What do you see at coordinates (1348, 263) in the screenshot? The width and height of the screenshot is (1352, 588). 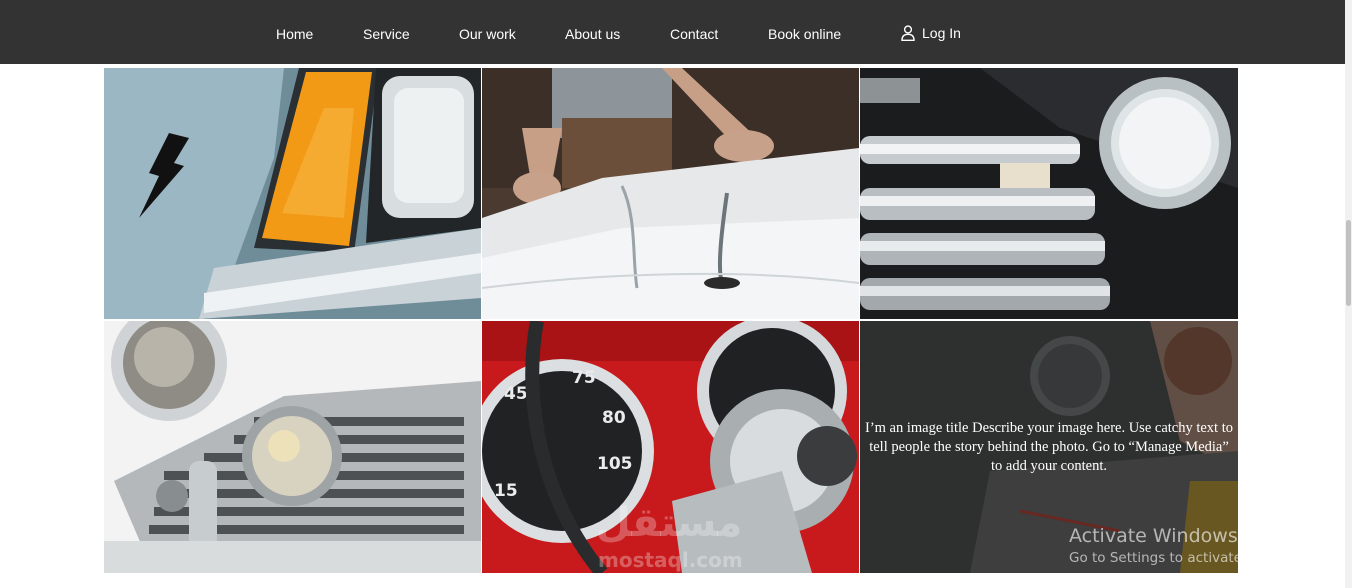 I see `scrollbar-thumb` at bounding box center [1348, 263].